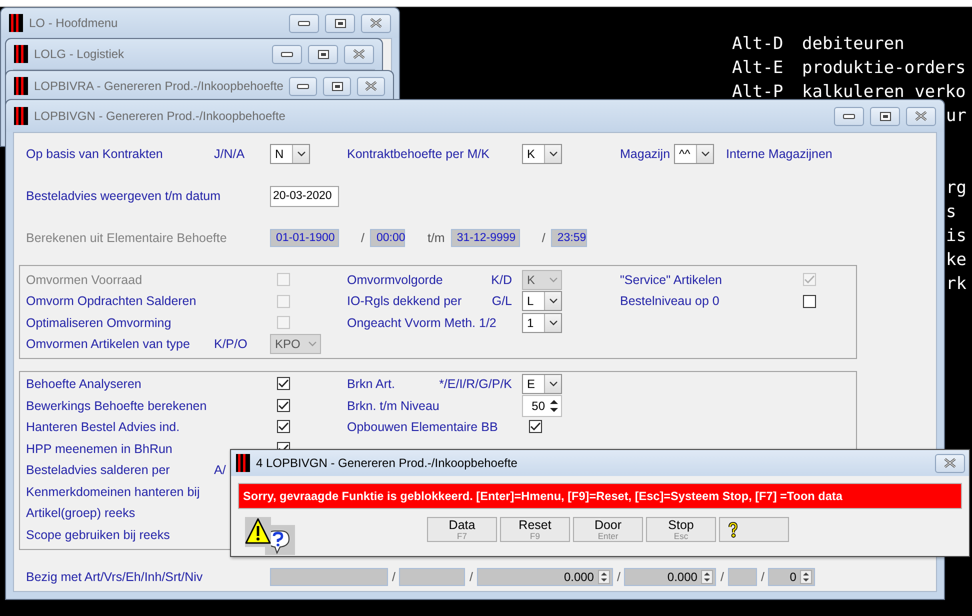  What do you see at coordinates (80, 54) in the screenshot?
I see `window-title: LOLG - Logistiek` at bounding box center [80, 54].